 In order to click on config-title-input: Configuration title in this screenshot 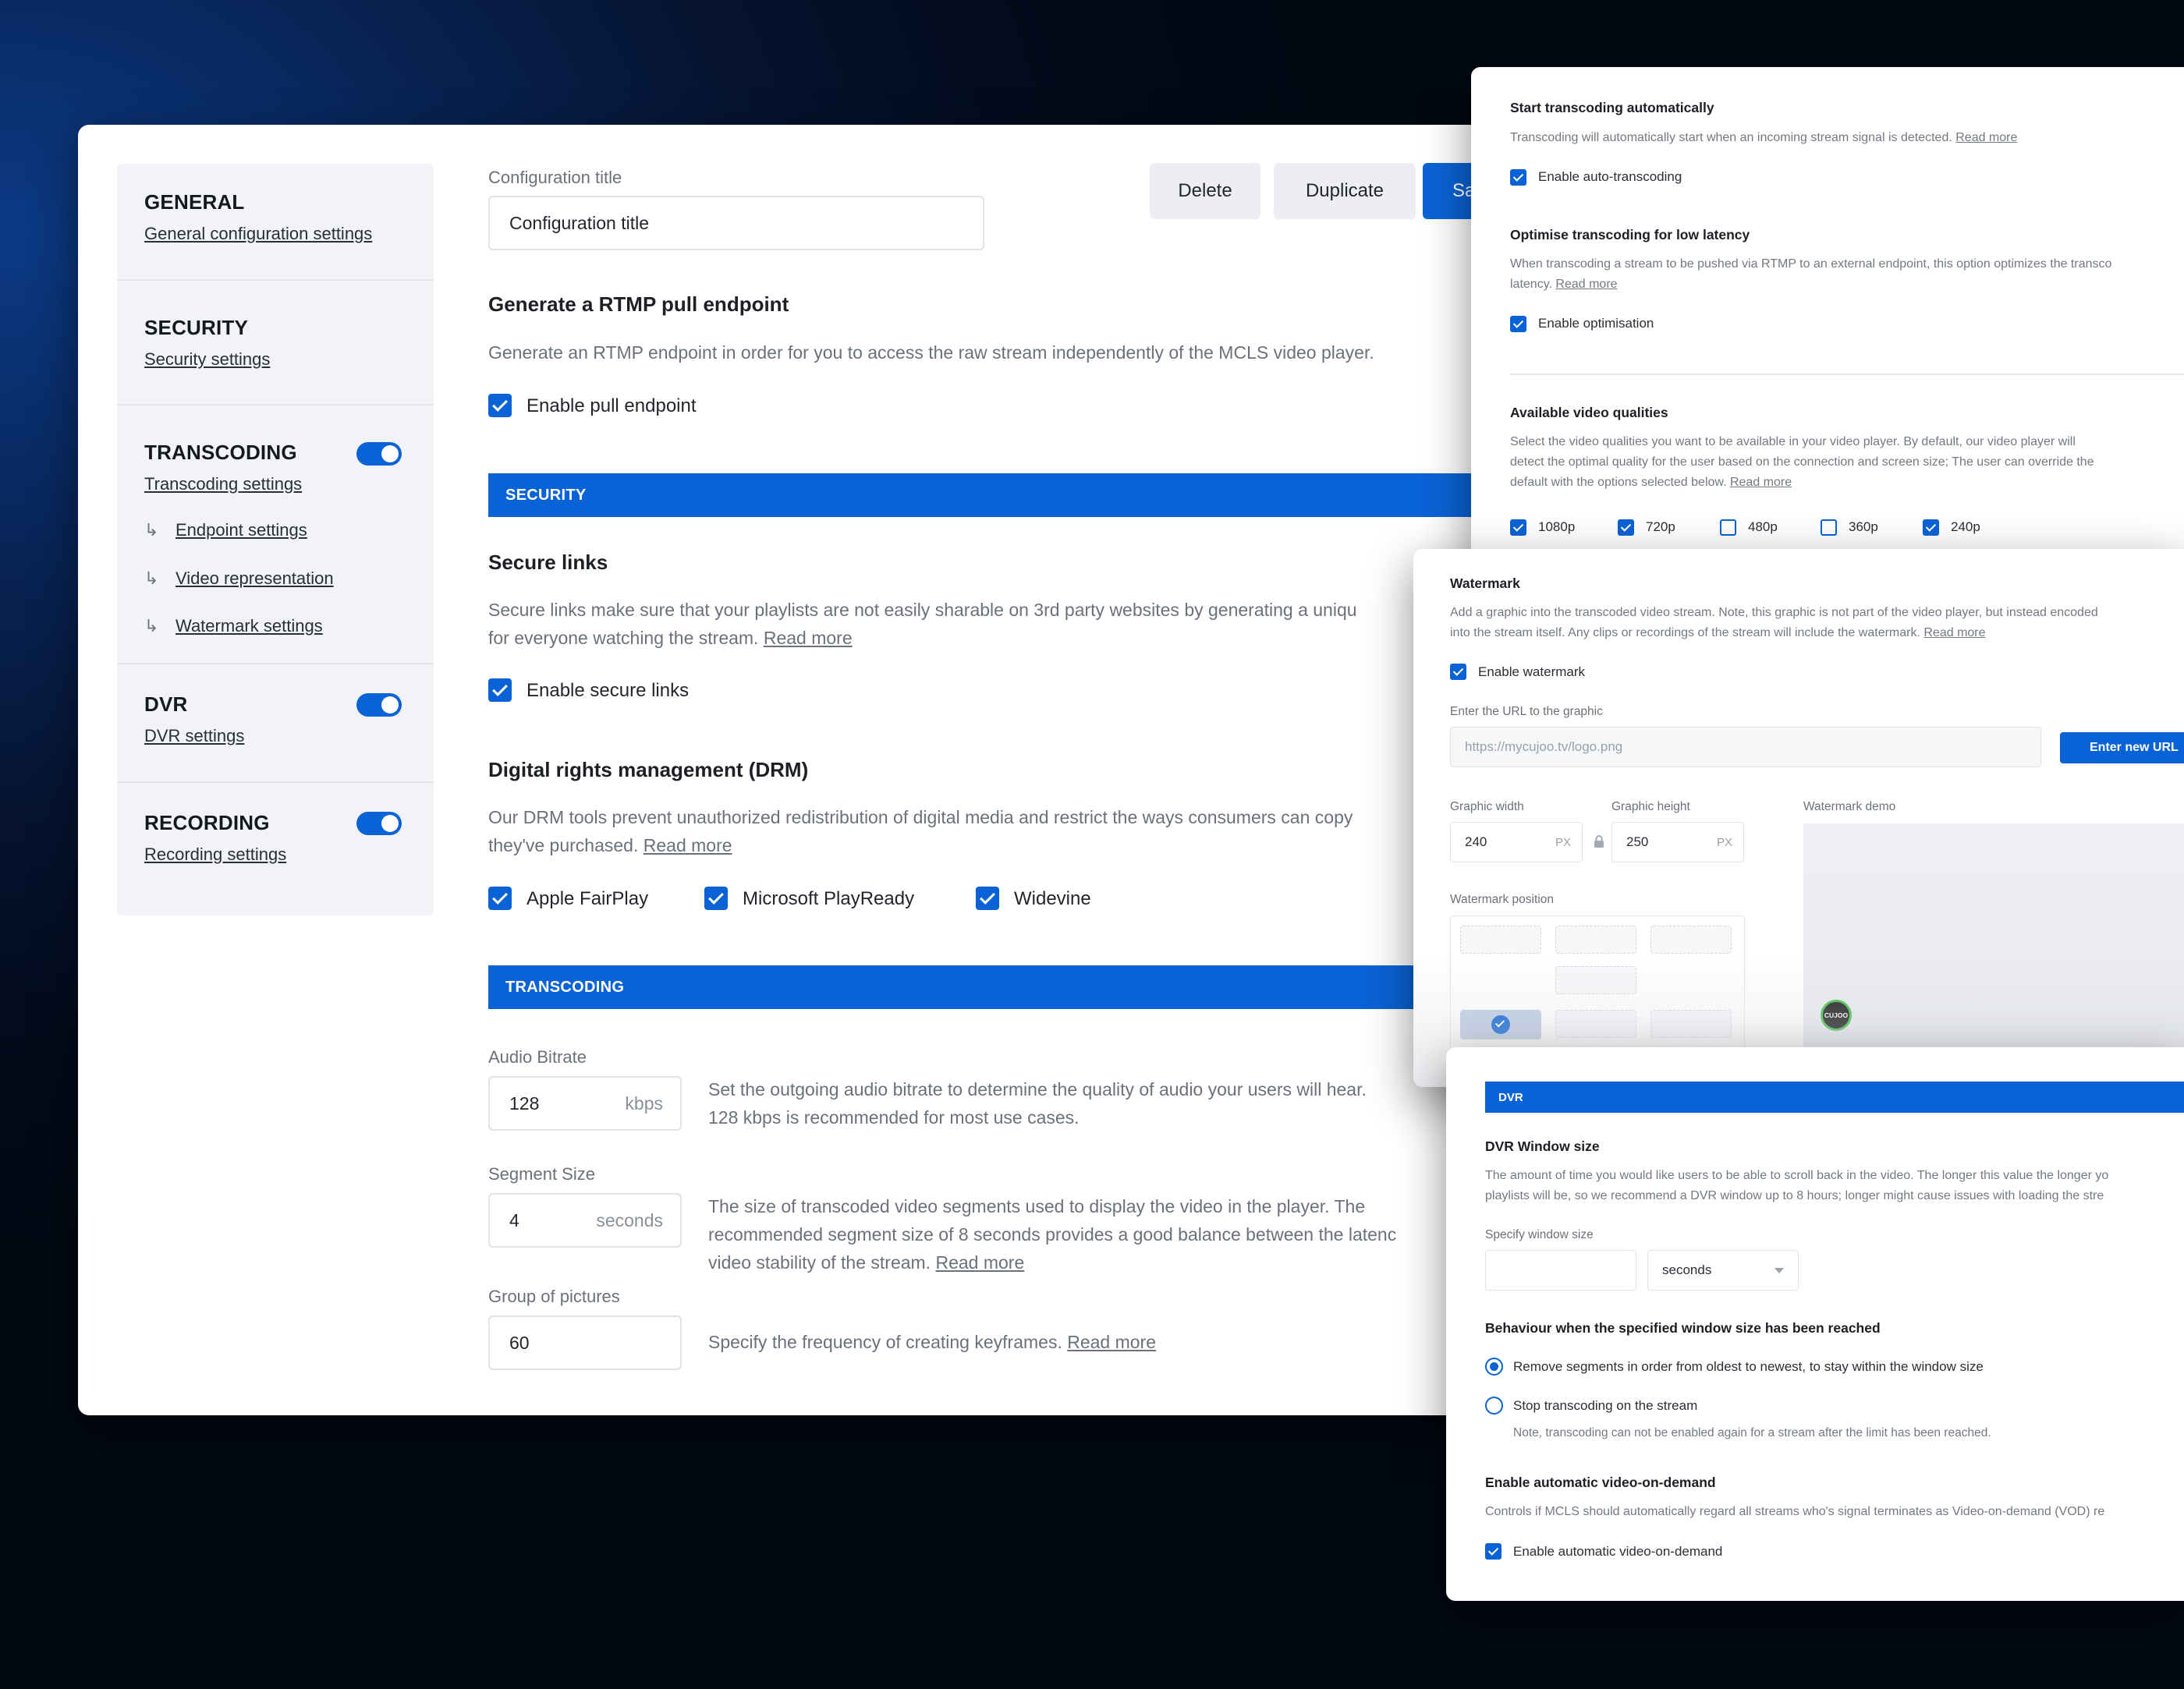, I will do `click(736, 223)`.